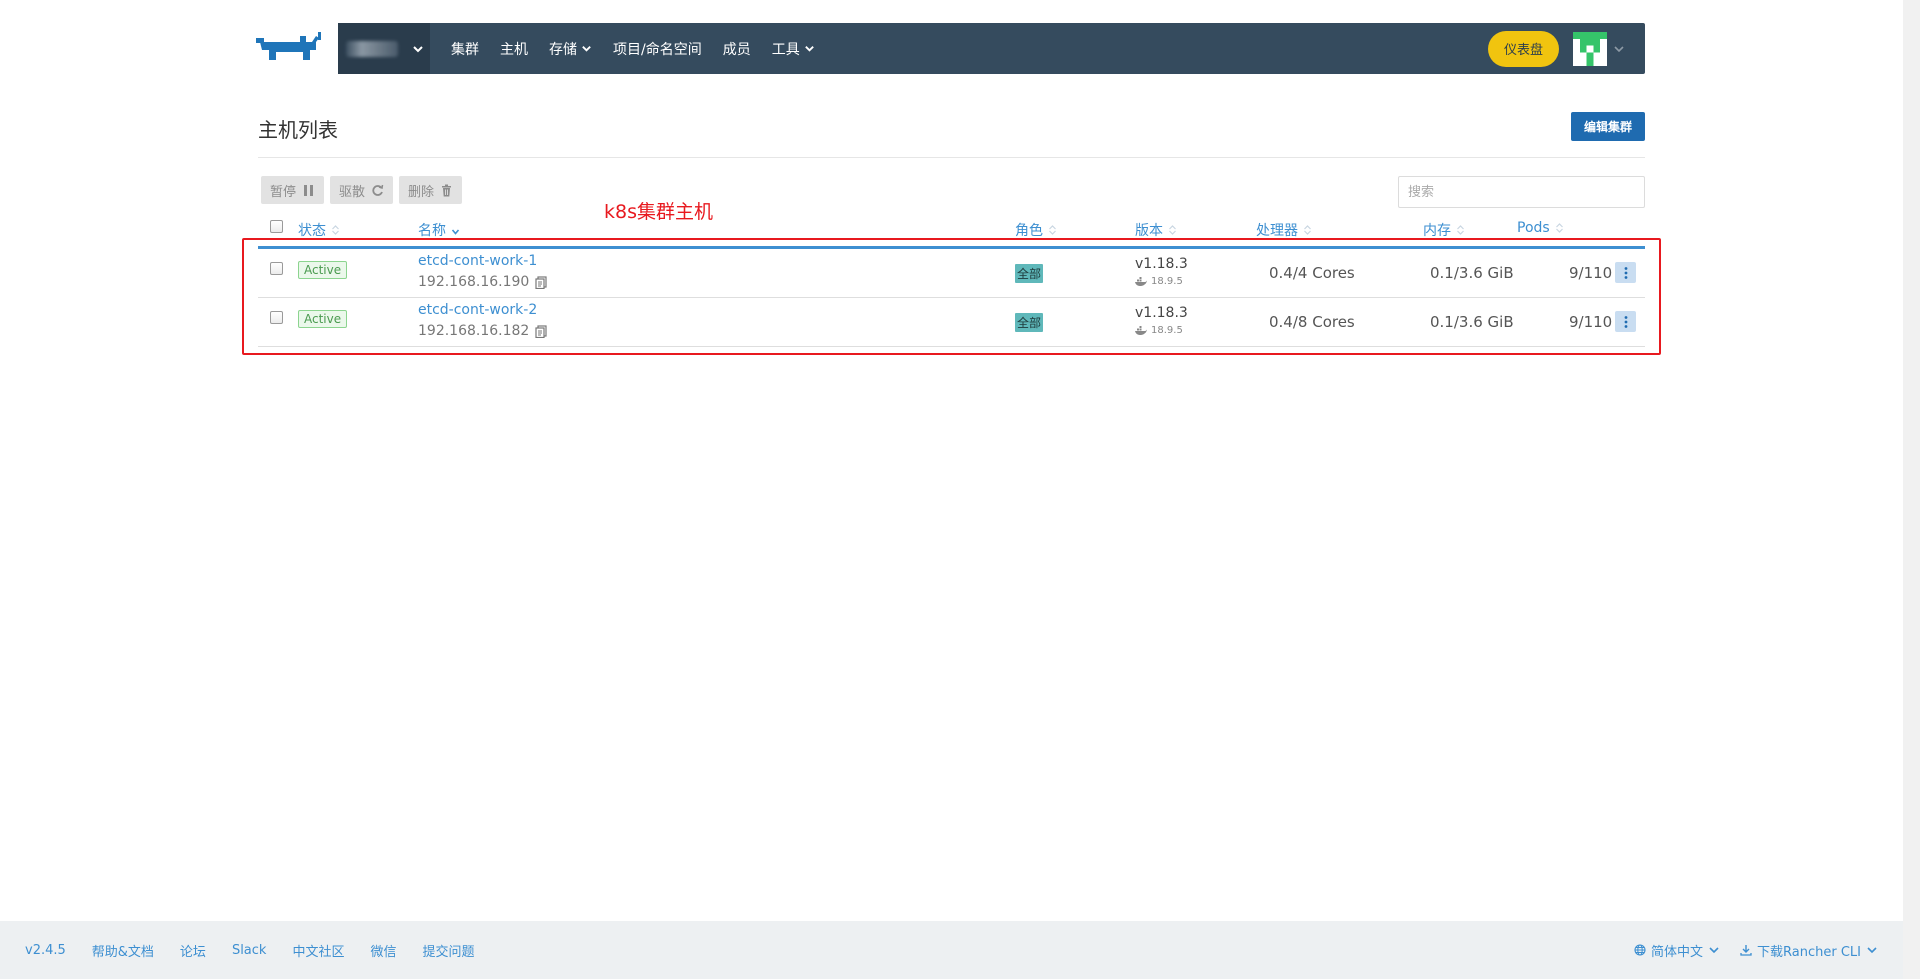 The height and width of the screenshot is (979, 1920). Describe the element at coordinates (1911, 489) in the screenshot. I see `vertical-scrollbar` at that location.